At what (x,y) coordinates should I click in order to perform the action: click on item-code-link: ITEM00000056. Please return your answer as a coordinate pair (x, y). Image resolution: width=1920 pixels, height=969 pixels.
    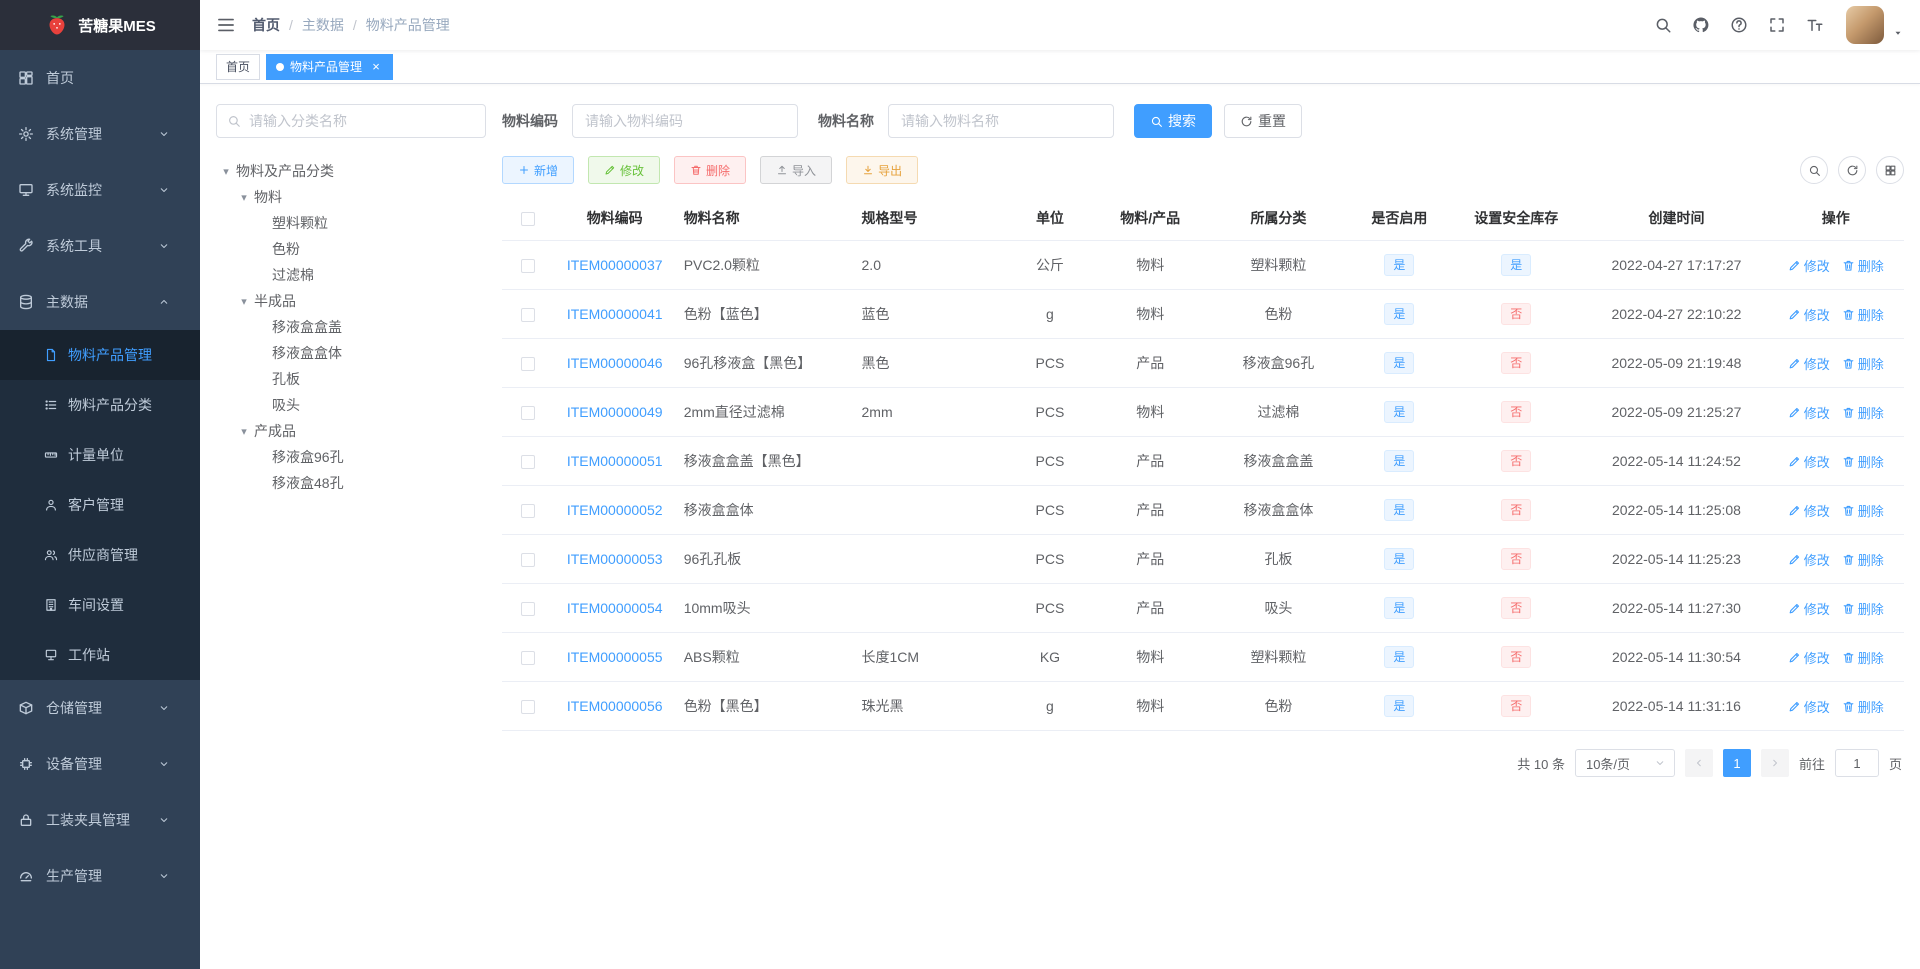
    Looking at the image, I should click on (615, 706).